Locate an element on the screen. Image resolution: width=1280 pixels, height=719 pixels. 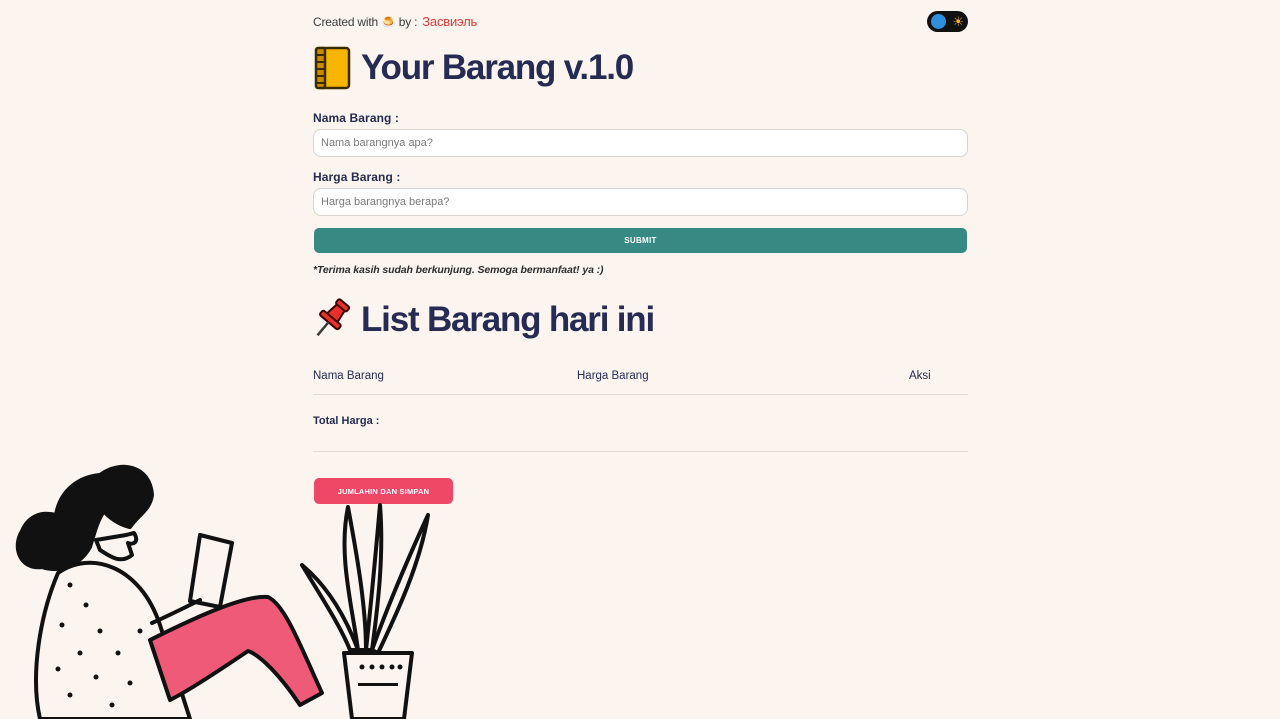
notebook-icon is located at coordinates (333, 68).